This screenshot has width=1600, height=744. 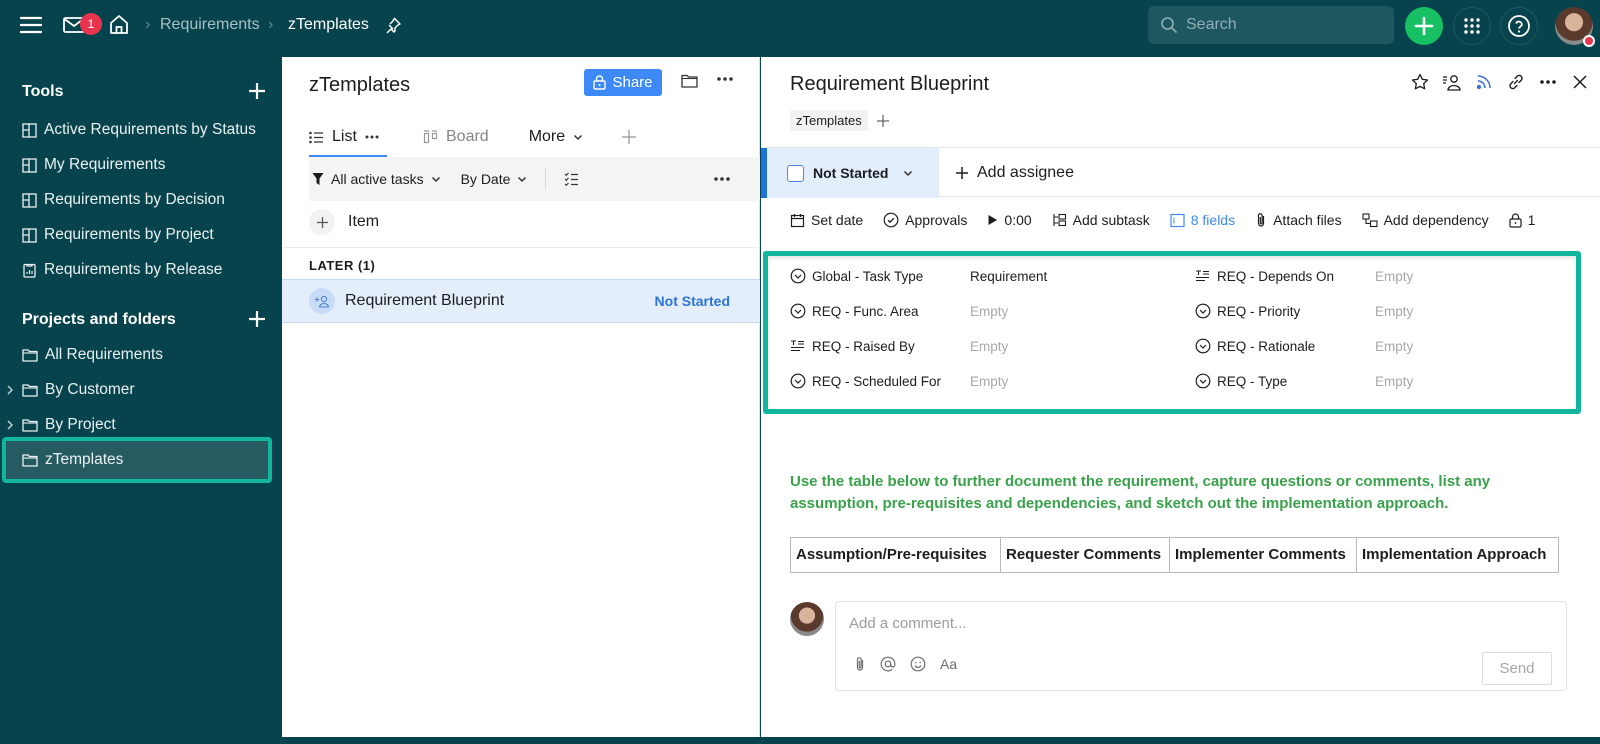 I want to click on sidebar-item-label: zTemplates, so click(x=84, y=459).